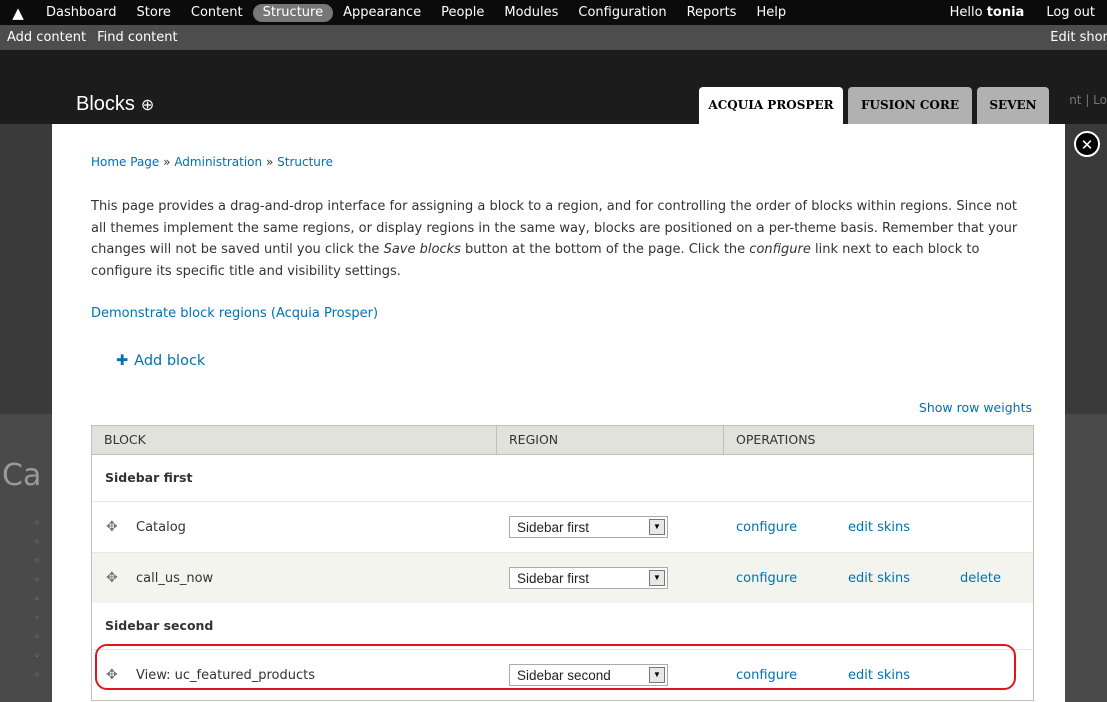  What do you see at coordinates (1087, 144) in the screenshot?
I see `close-icon: ✕` at bounding box center [1087, 144].